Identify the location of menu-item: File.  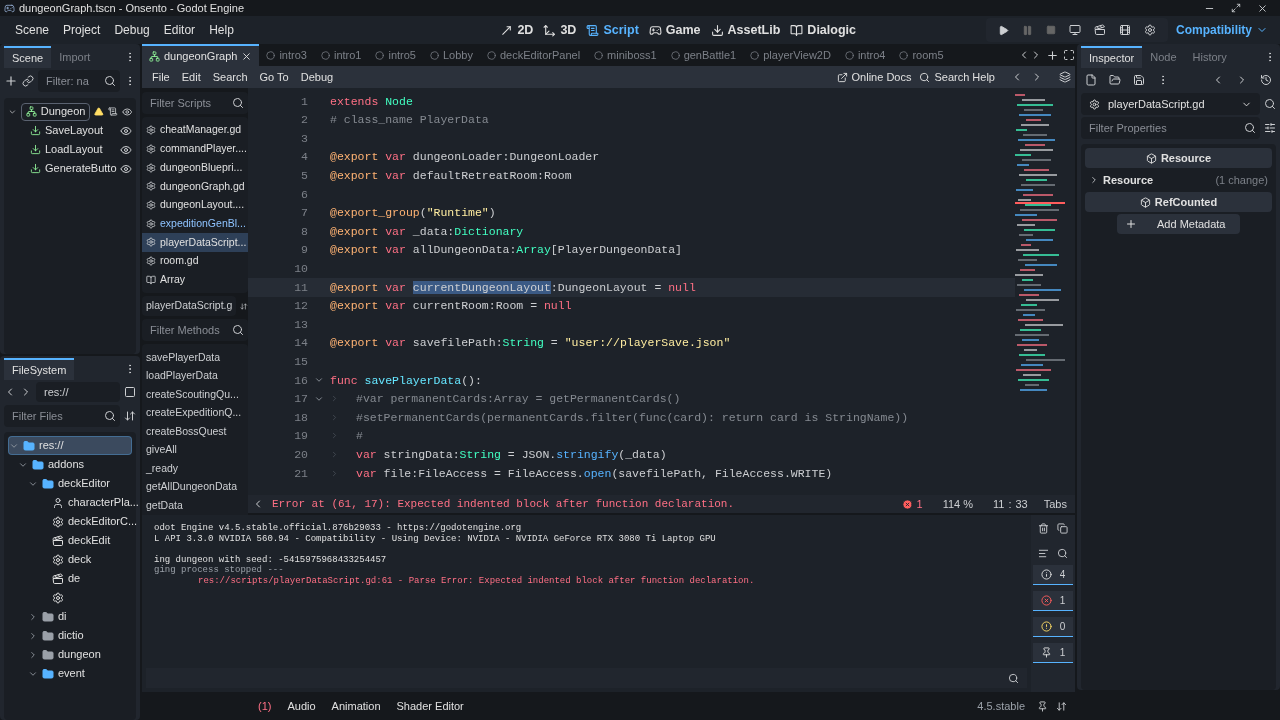
(161, 77).